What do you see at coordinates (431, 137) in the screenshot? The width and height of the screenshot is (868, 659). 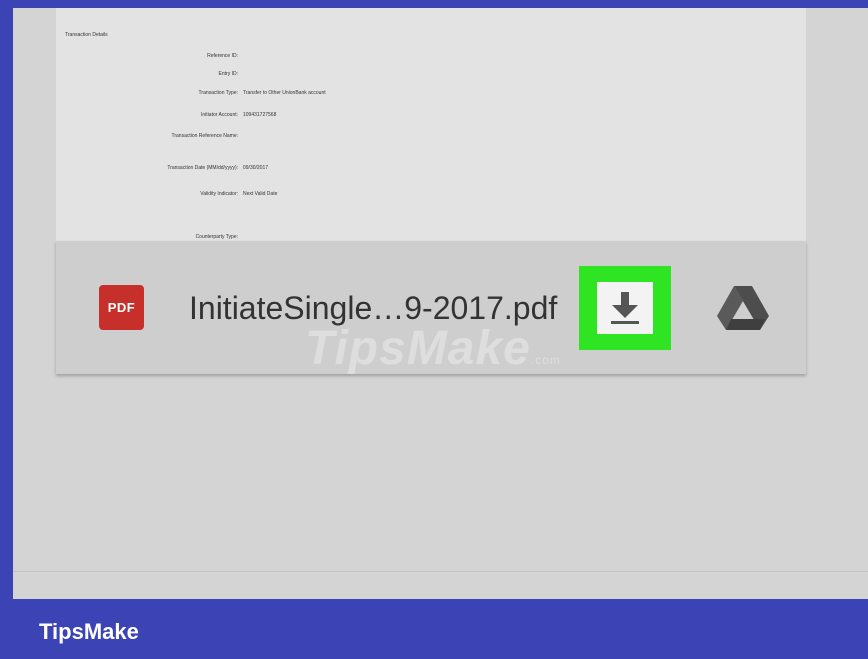 I see `field-row: Transaction Reference Name:` at bounding box center [431, 137].